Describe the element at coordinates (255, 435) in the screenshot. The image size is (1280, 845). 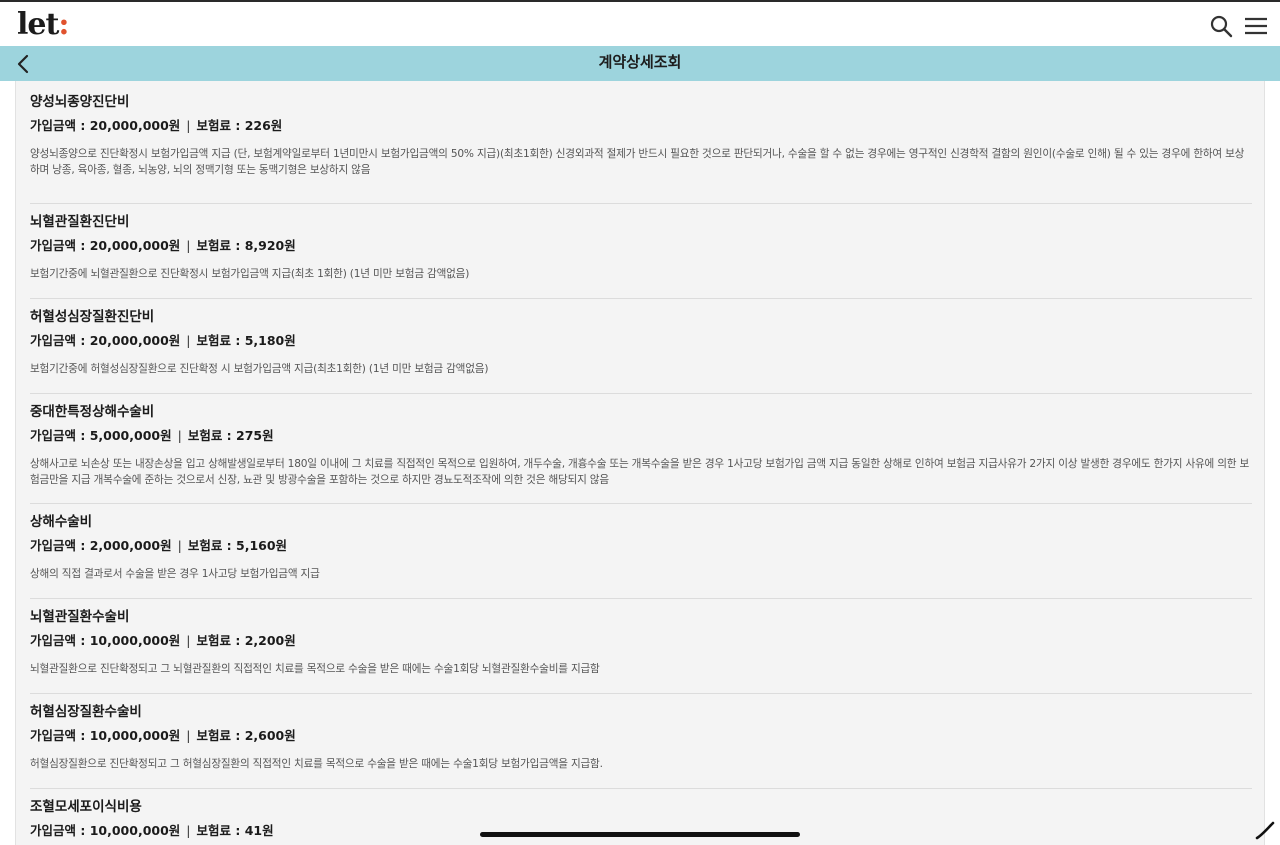
I see `premium-value: 275원` at that location.